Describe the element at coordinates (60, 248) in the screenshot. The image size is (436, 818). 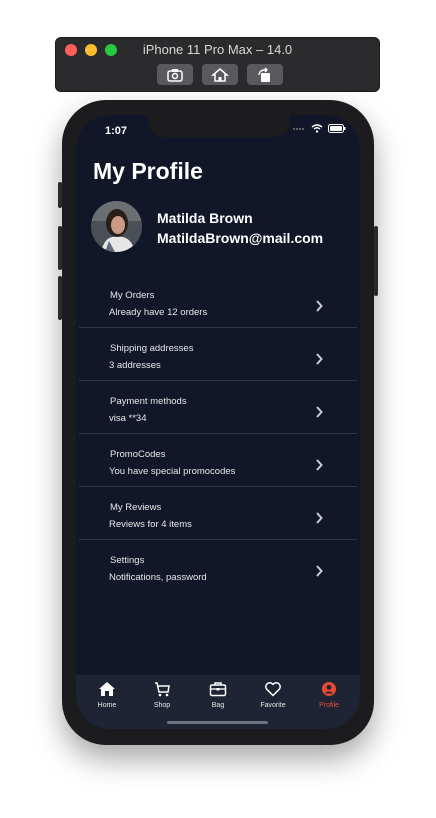
I see `volume-up-button` at that location.